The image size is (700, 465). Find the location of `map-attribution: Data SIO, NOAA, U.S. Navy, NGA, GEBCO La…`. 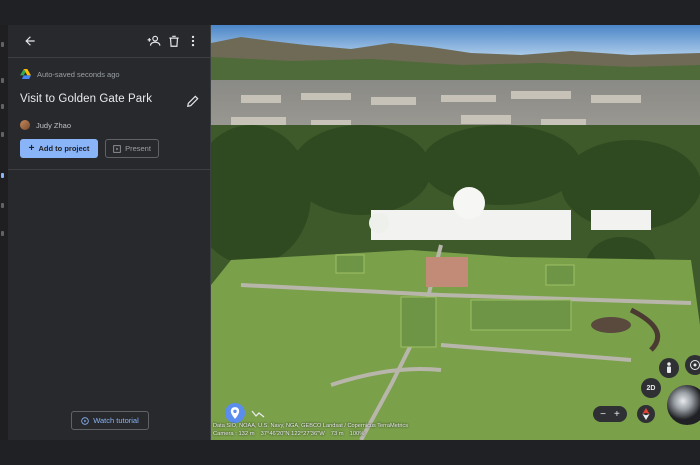

map-attribution: Data SIO, NOAA, U.S. Navy, NGA, GEBCO La… is located at coordinates (311, 426).